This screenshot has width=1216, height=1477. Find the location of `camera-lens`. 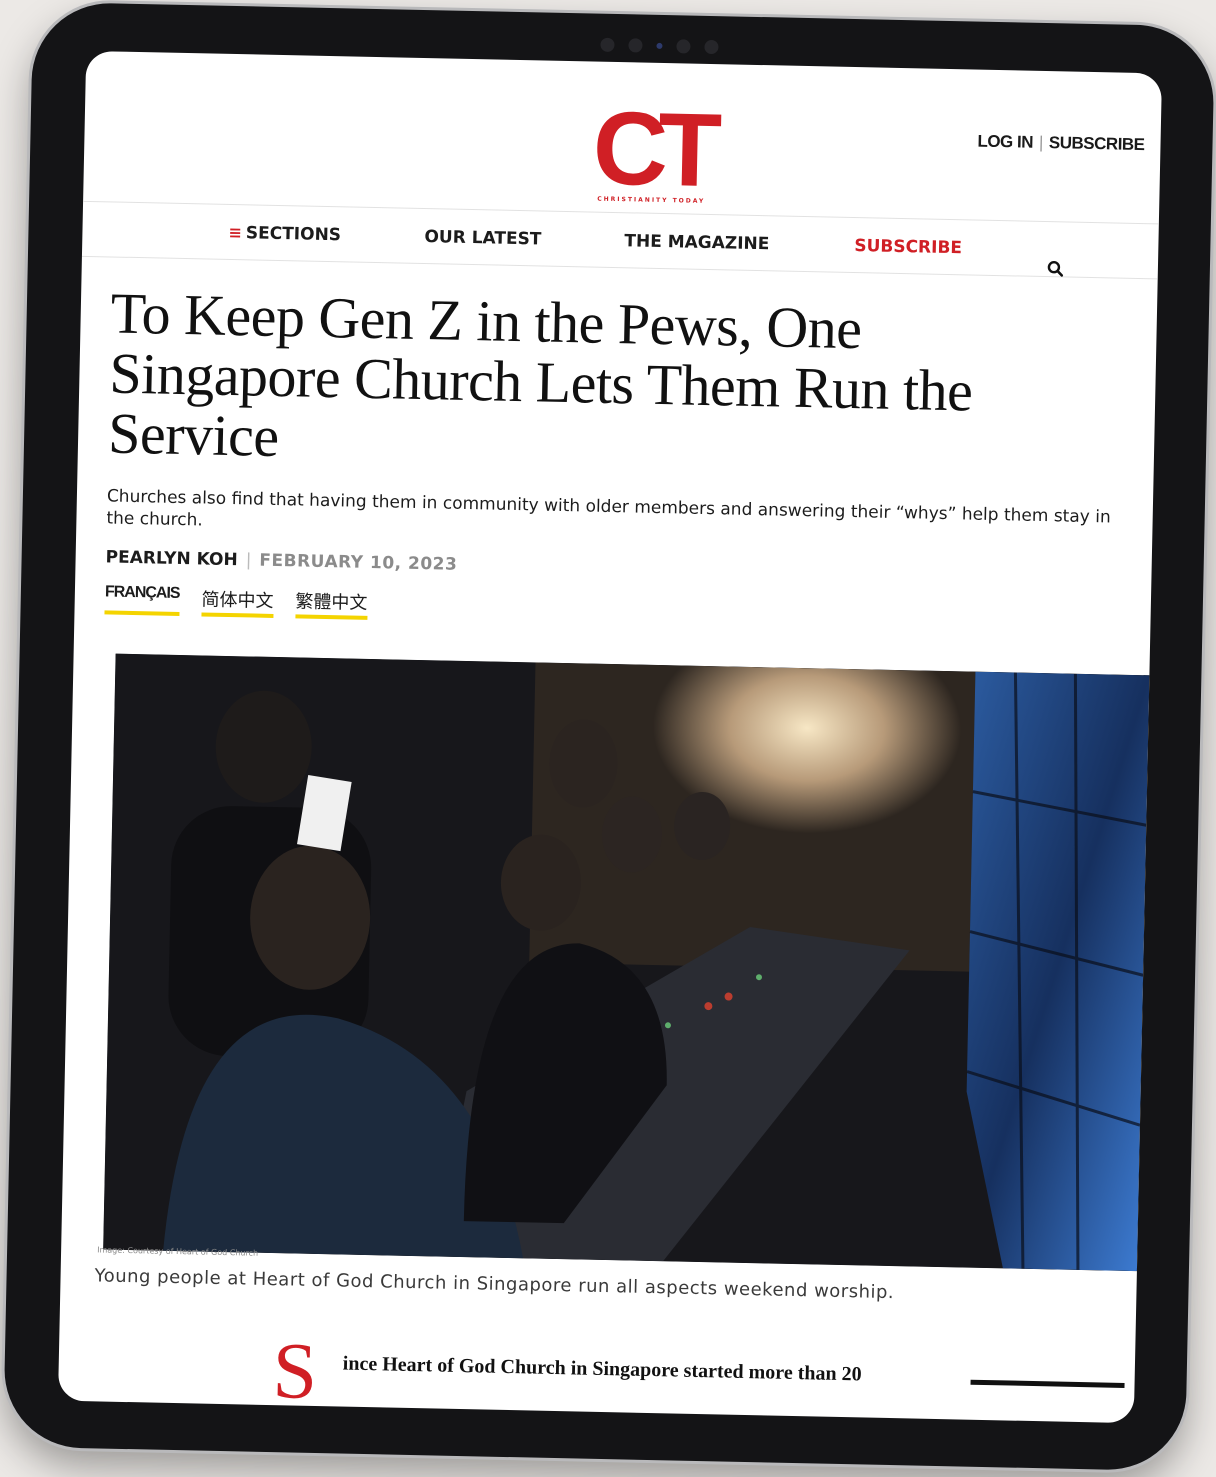

camera-lens is located at coordinates (607, 44).